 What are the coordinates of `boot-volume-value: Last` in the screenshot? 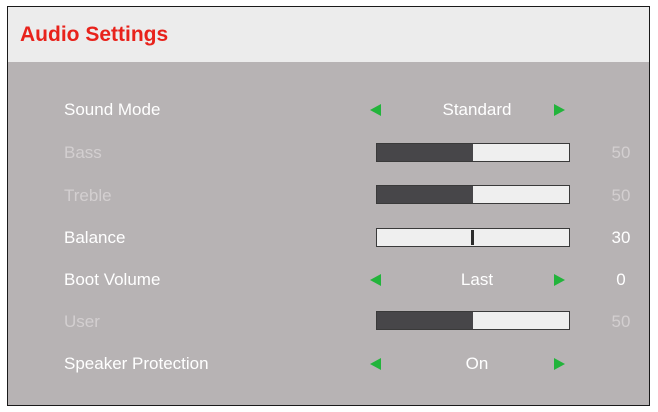 It's located at (477, 279).